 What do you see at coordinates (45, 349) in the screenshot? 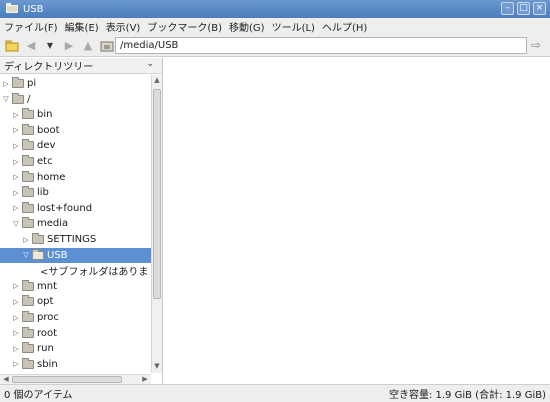
I see `tree-item-label: run` at bounding box center [45, 349].